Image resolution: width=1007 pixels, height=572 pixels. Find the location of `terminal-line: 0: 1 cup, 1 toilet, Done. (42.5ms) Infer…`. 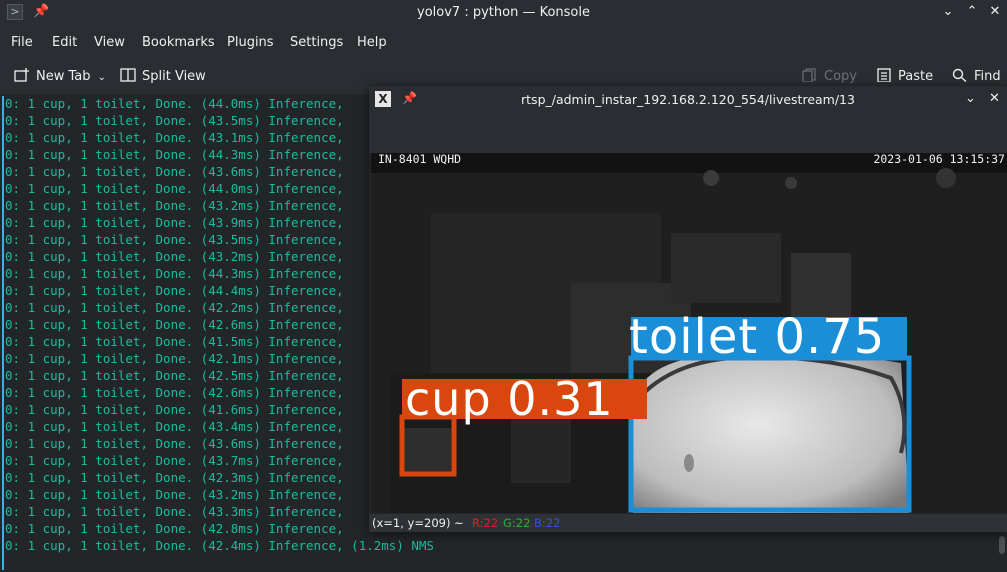

terminal-line: 0: 1 cup, 1 toilet, Done. (42.5ms) Infer… is located at coordinates (174, 375).